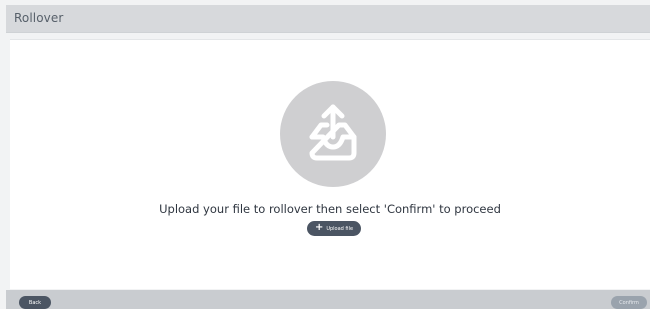 This screenshot has width=650, height=309. What do you see at coordinates (340, 228) in the screenshot?
I see `upload-file-label: Upload file` at bounding box center [340, 228].